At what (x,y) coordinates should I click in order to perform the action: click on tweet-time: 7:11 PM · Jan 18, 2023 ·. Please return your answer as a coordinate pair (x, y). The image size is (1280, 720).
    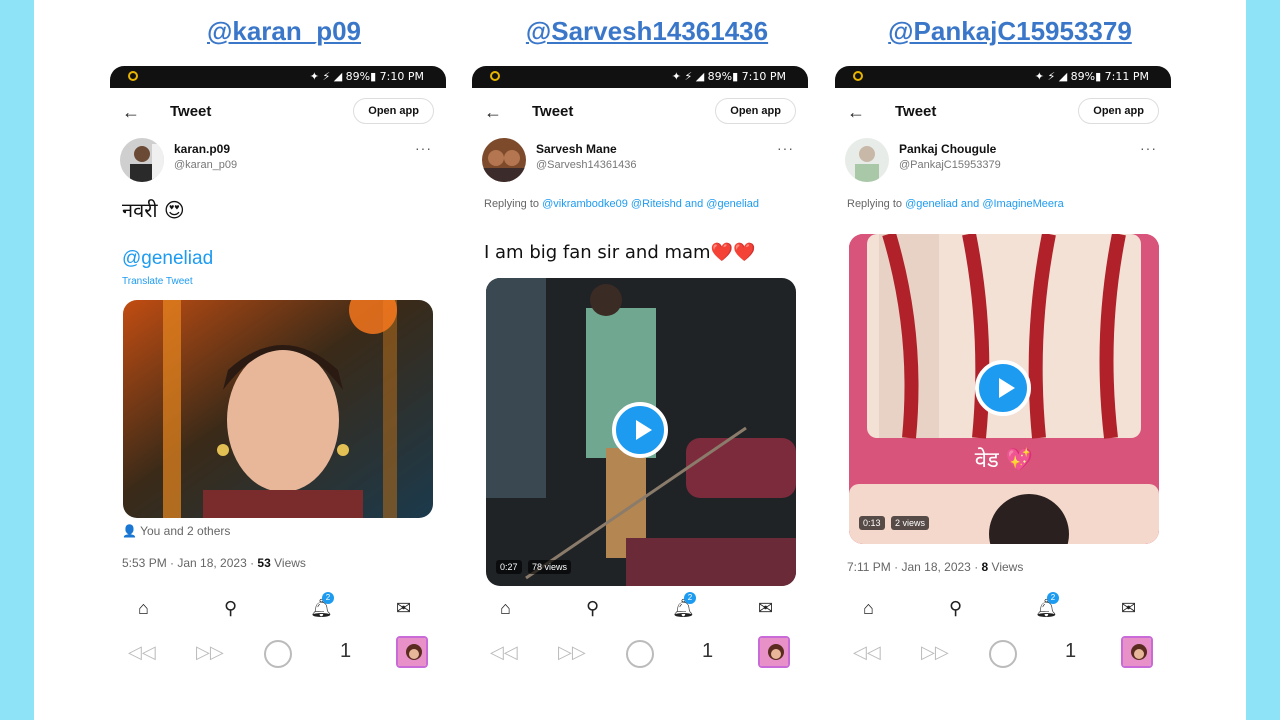
    Looking at the image, I should click on (914, 567).